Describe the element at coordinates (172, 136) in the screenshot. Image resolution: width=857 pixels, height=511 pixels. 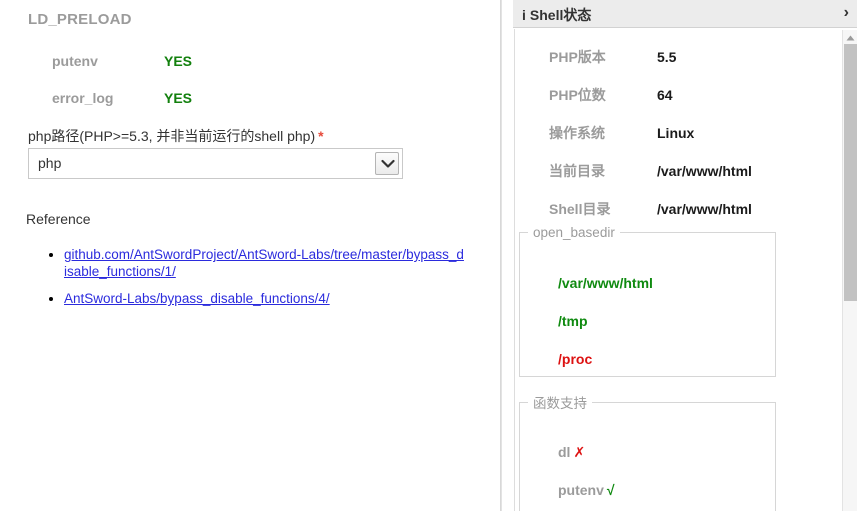
I see `php-path-label-text: php路径(PHP>=5.3, 并非当前运行的shell php)` at that location.